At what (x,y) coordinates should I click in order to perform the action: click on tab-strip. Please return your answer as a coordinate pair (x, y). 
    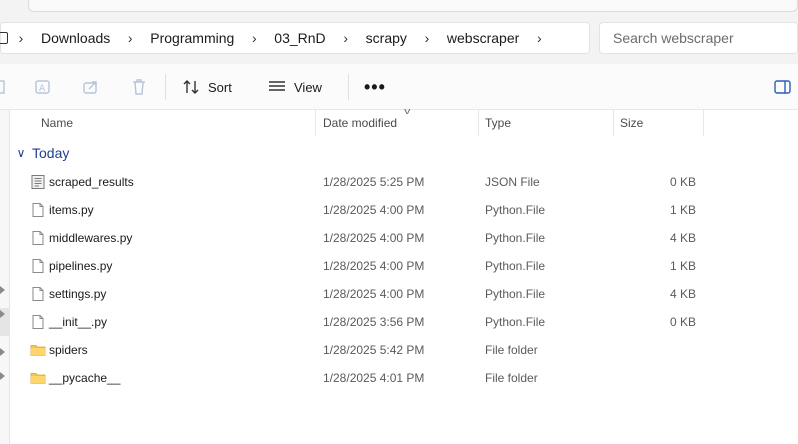
    Looking at the image, I should click on (399, 7).